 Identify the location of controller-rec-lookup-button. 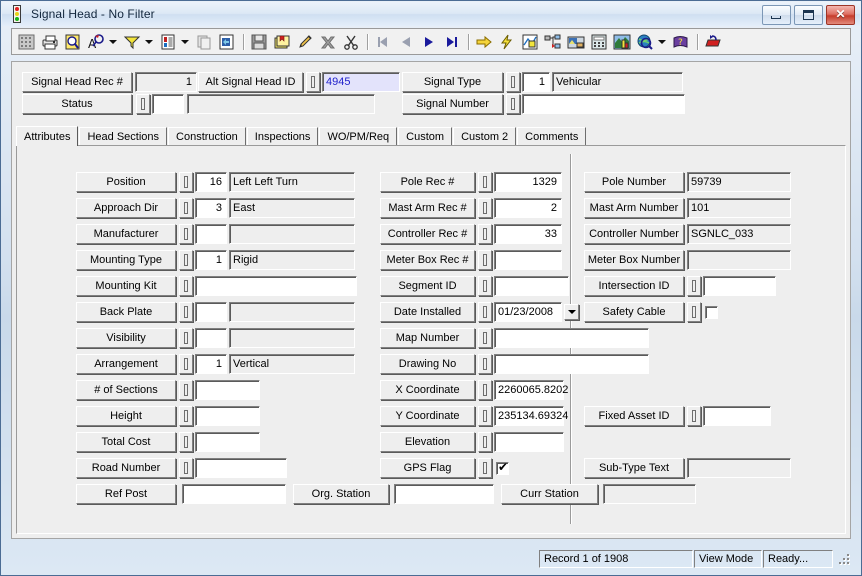
(485, 234).